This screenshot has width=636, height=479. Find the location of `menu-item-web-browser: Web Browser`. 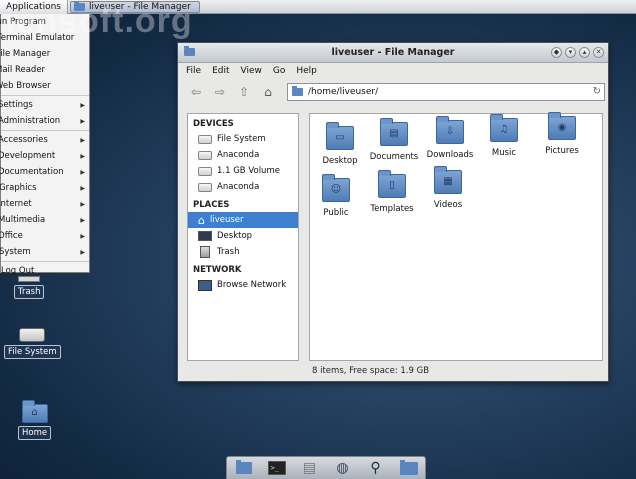

menu-item-web-browser: Web Browser is located at coordinates (44, 86).